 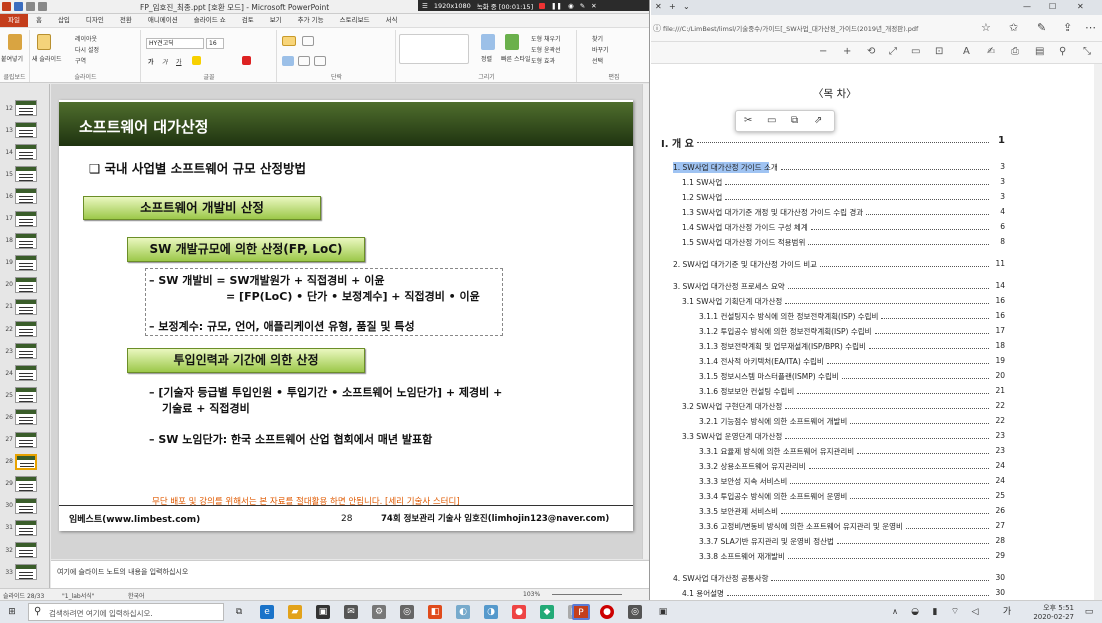 What do you see at coordinates (772, 212) in the screenshot?
I see `toc-entry-text: 1.3 SW사업 대가기준 개정 및 대가산정 가이드 수립 경과` at bounding box center [772, 212].